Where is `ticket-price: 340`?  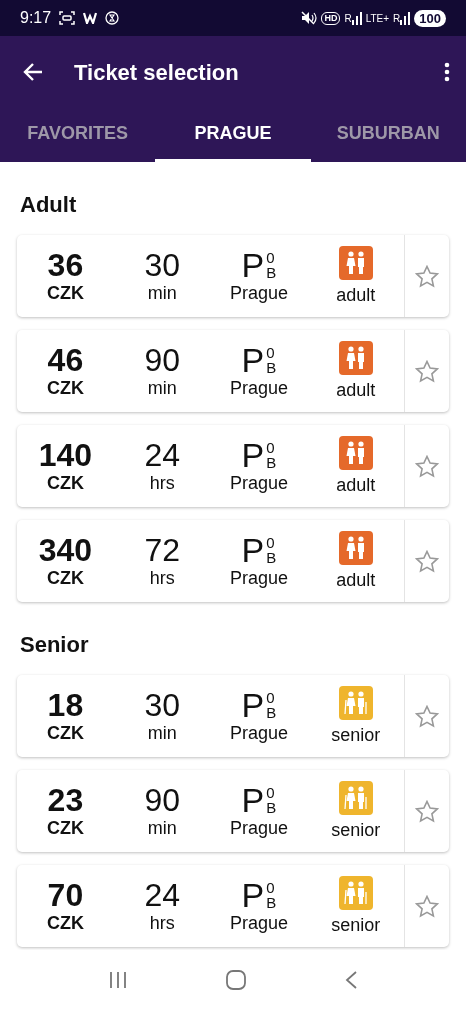
ticket-price: 340 is located at coordinates (65, 550).